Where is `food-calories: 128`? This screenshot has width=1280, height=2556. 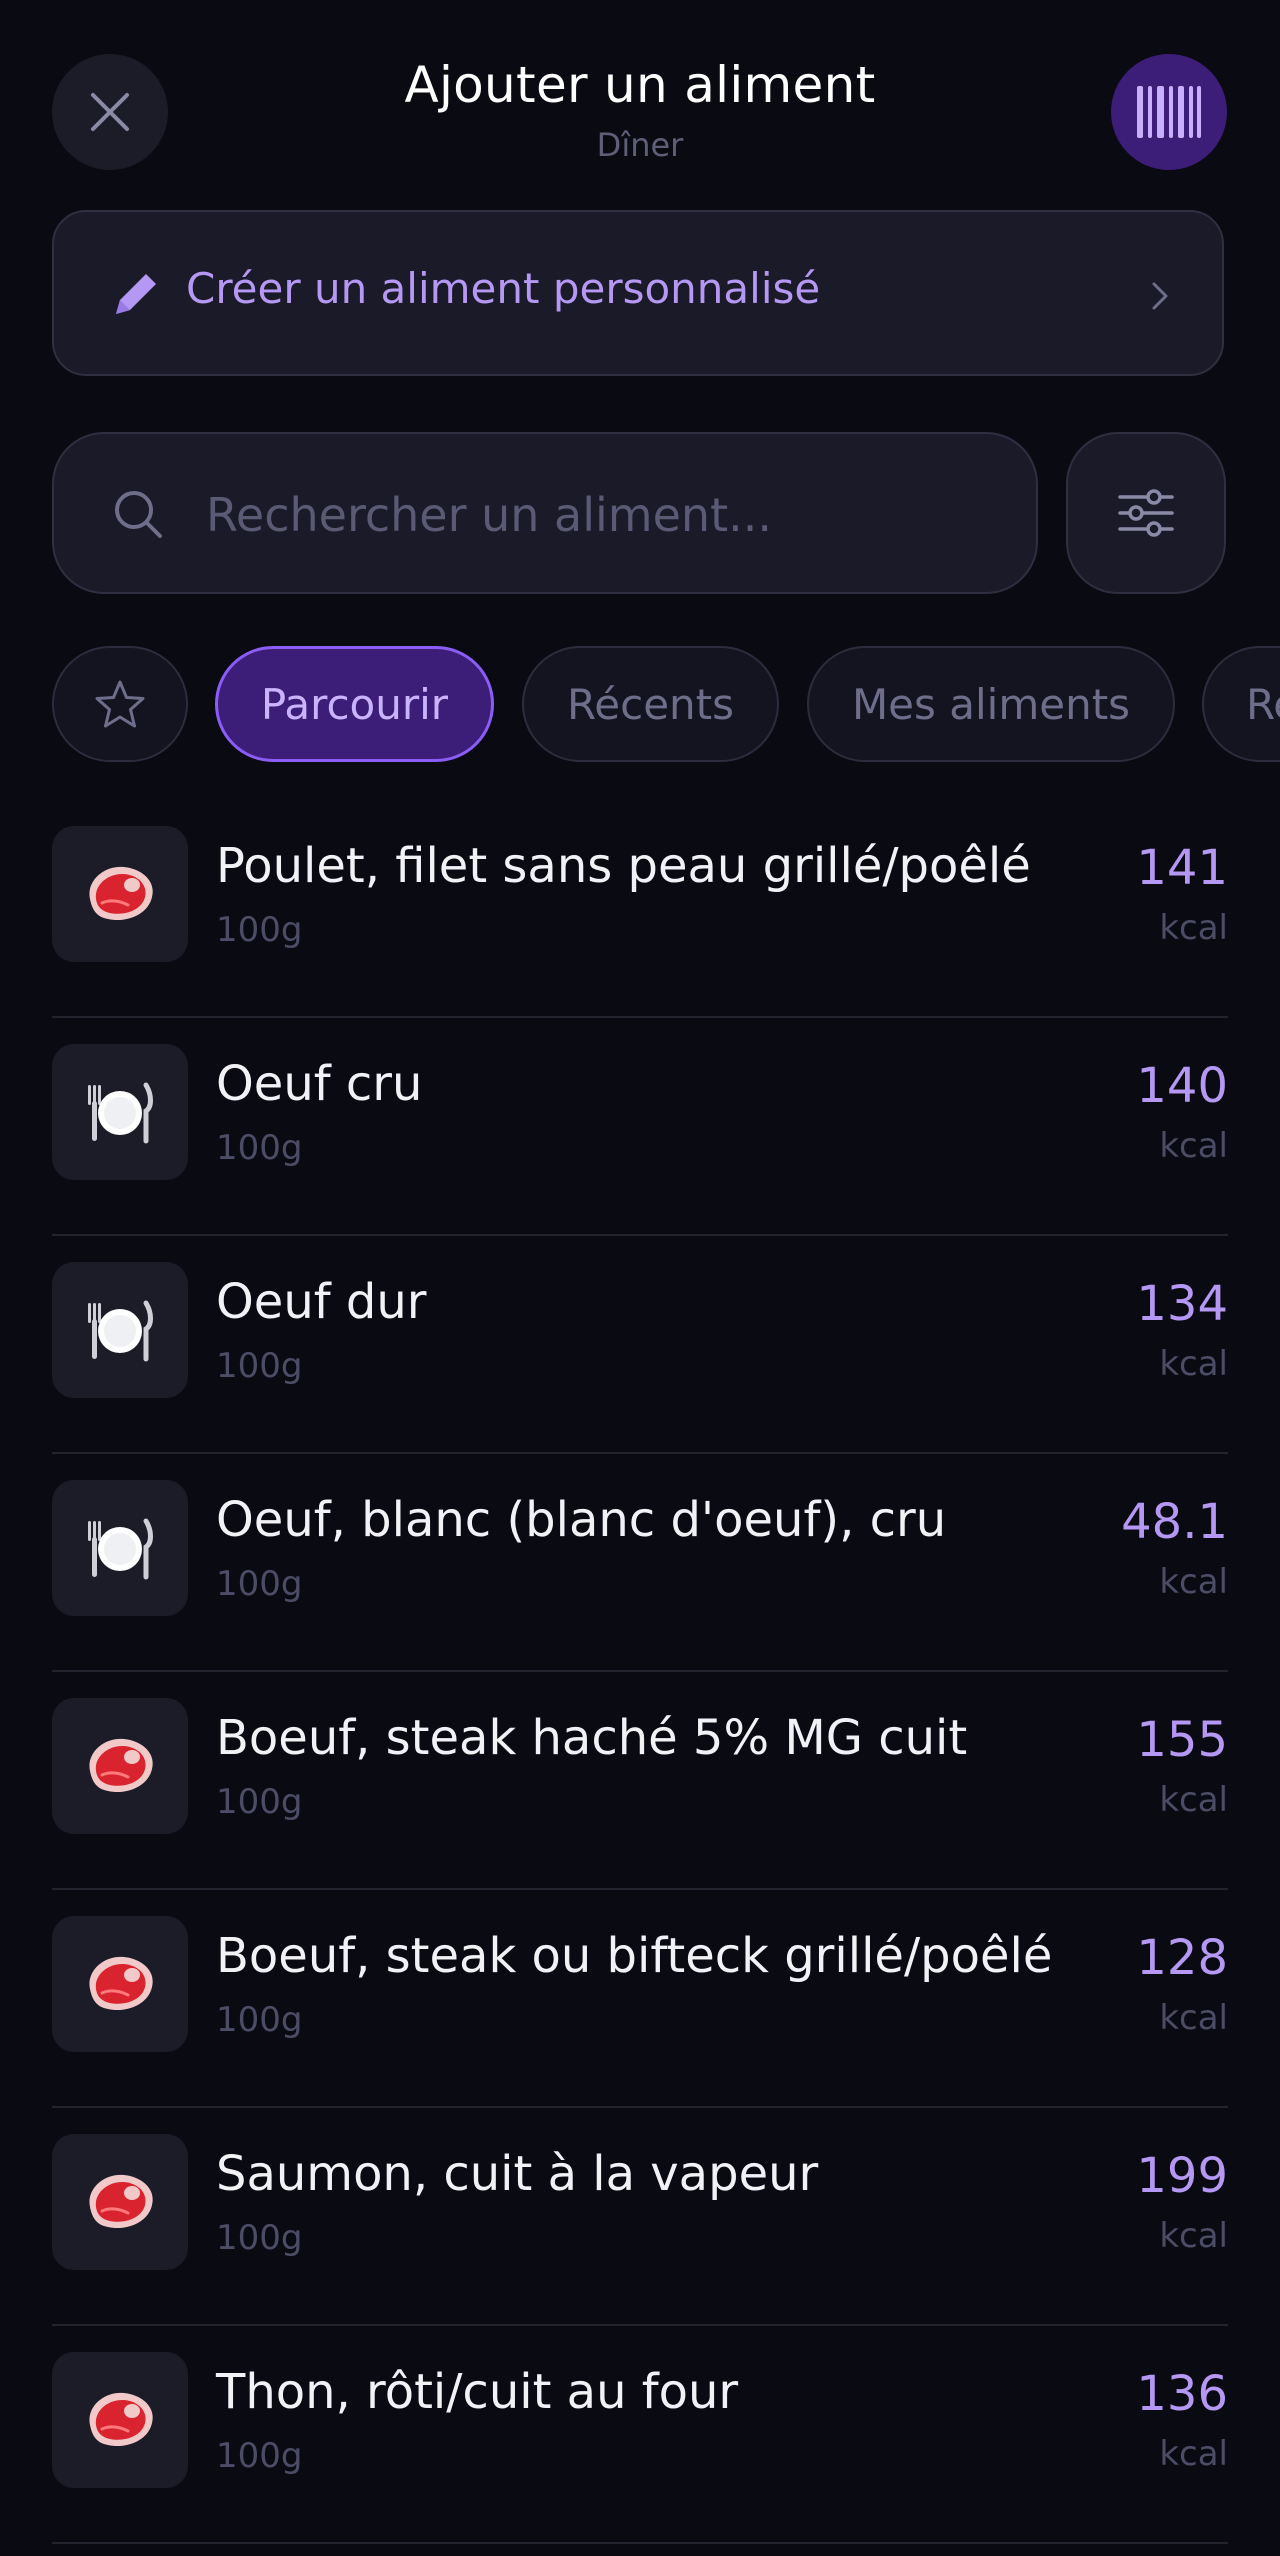 food-calories: 128 is located at coordinates (1182, 1958).